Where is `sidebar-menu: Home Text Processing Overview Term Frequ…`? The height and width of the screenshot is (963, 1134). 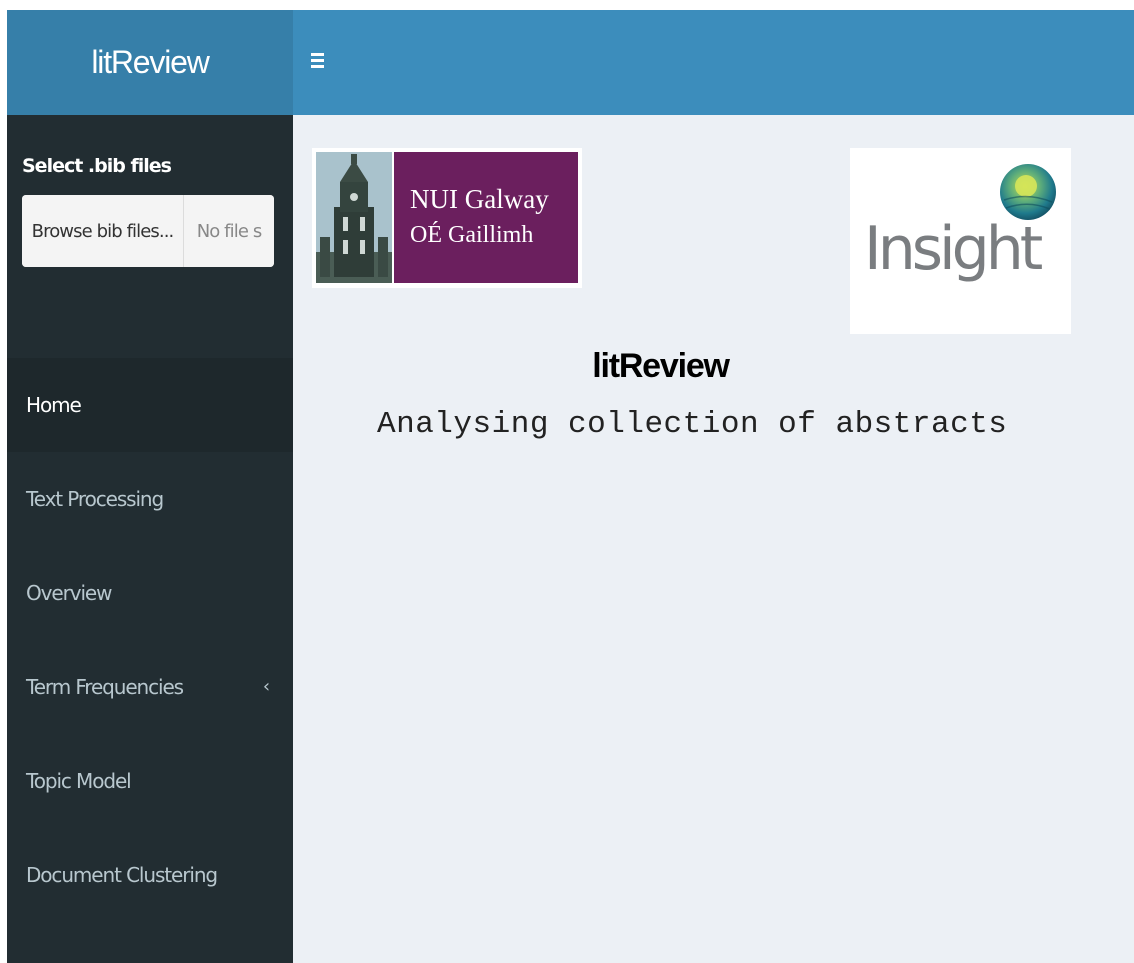
sidebar-menu: Home Text Processing Overview Term Frequ… is located at coordinates (150, 640).